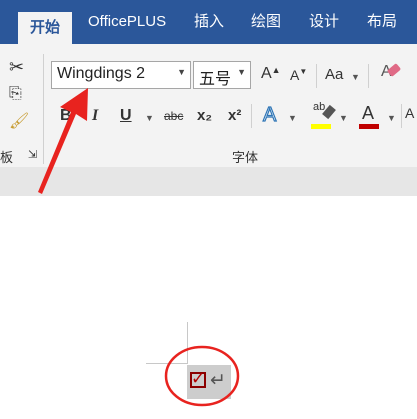 The width and height of the screenshot is (417, 419). Describe the element at coordinates (101, 73) in the screenshot. I see `font-name-value: Wingdings 2` at that location.